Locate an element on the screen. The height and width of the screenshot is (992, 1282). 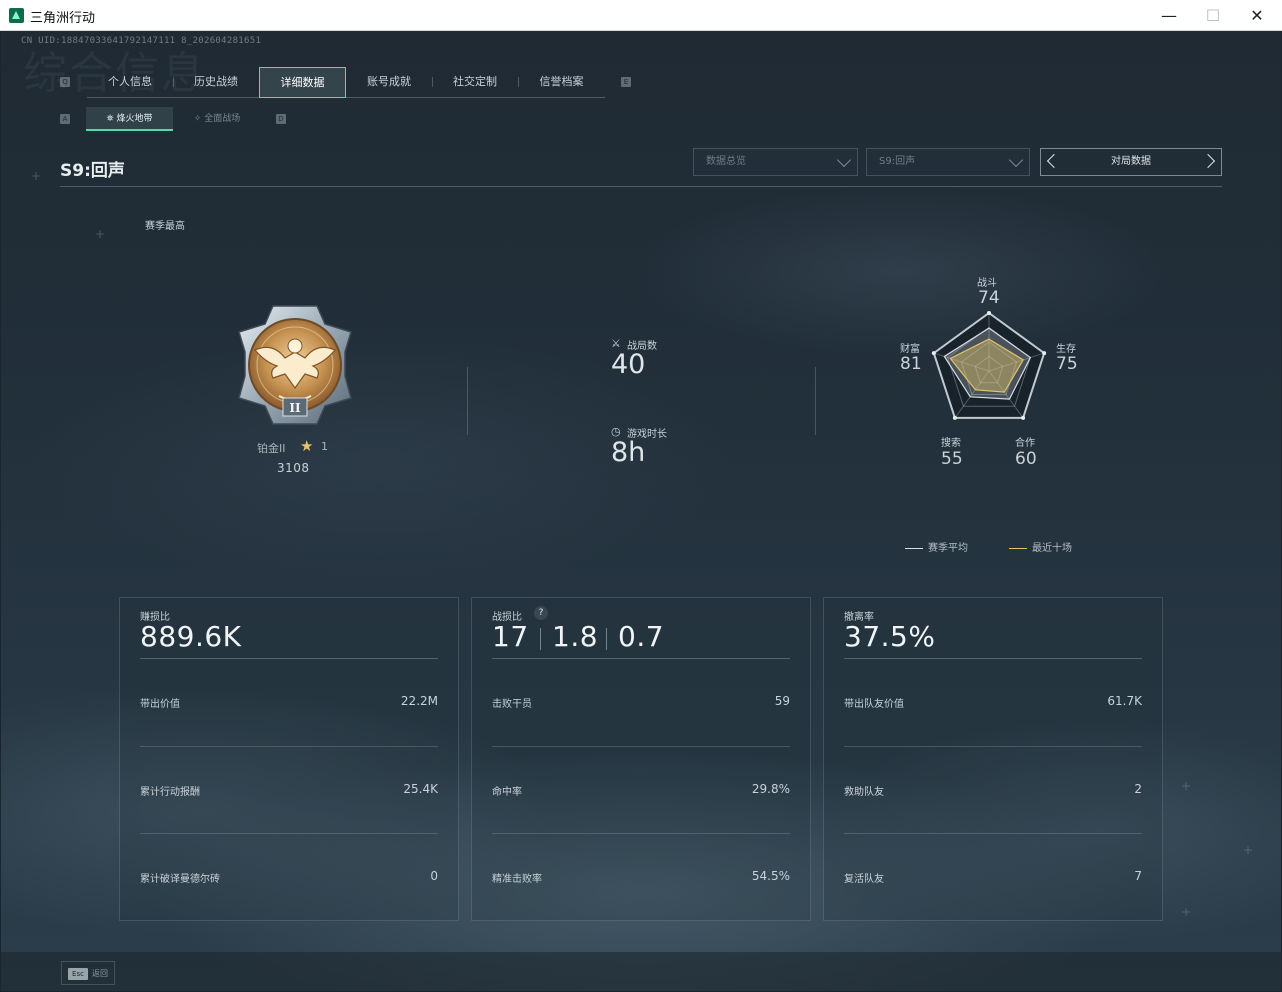
subtab-hazard-zone: ⛯ 烽火地带 is located at coordinates (129, 119).